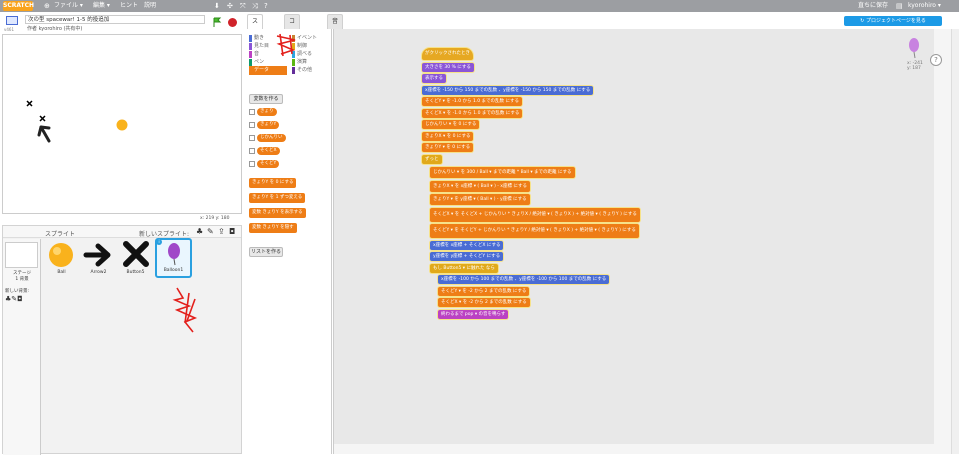 This screenshot has width=959, height=455. What do you see at coordinates (230, 6) in the screenshot?
I see `cut-icon: ✣` at bounding box center [230, 6].